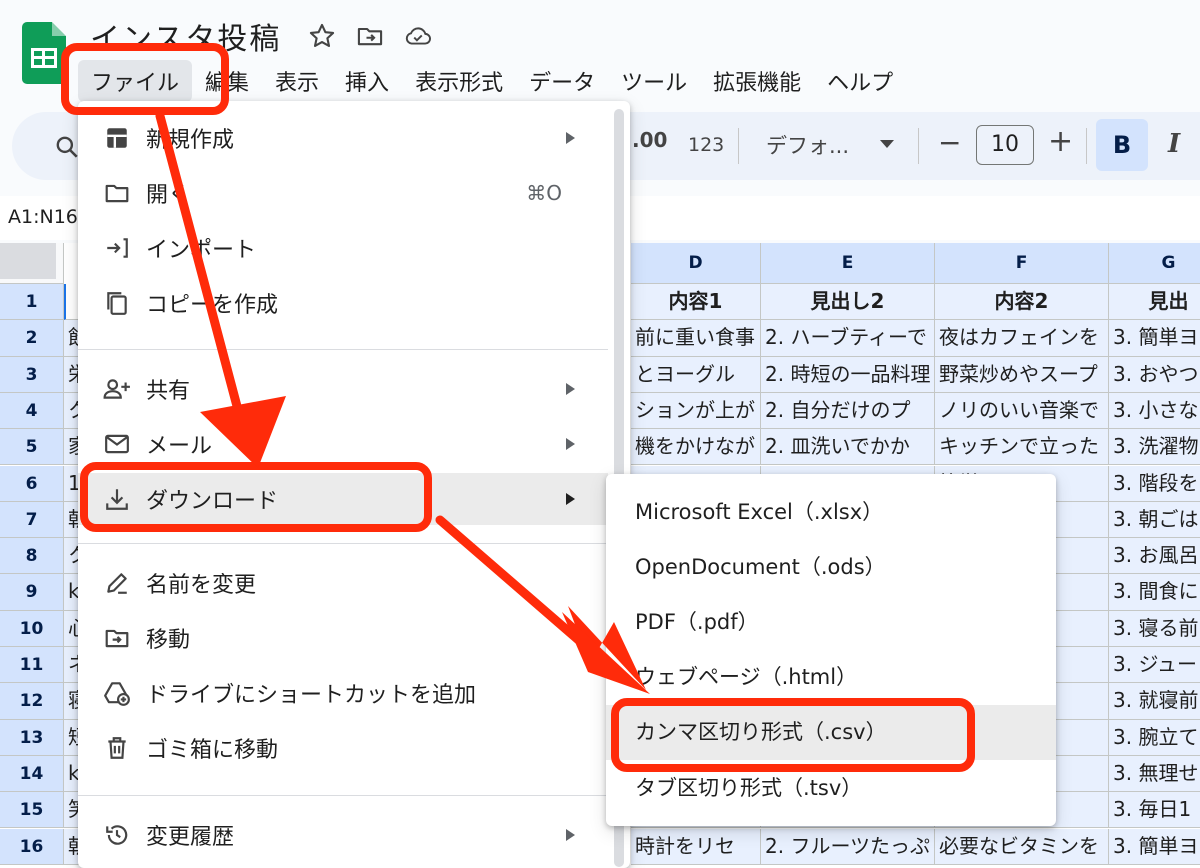 This screenshot has width=1200, height=868. What do you see at coordinates (562, 81) in the screenshot?
I see `menu-data: データ` at bounding box center [562, 81].